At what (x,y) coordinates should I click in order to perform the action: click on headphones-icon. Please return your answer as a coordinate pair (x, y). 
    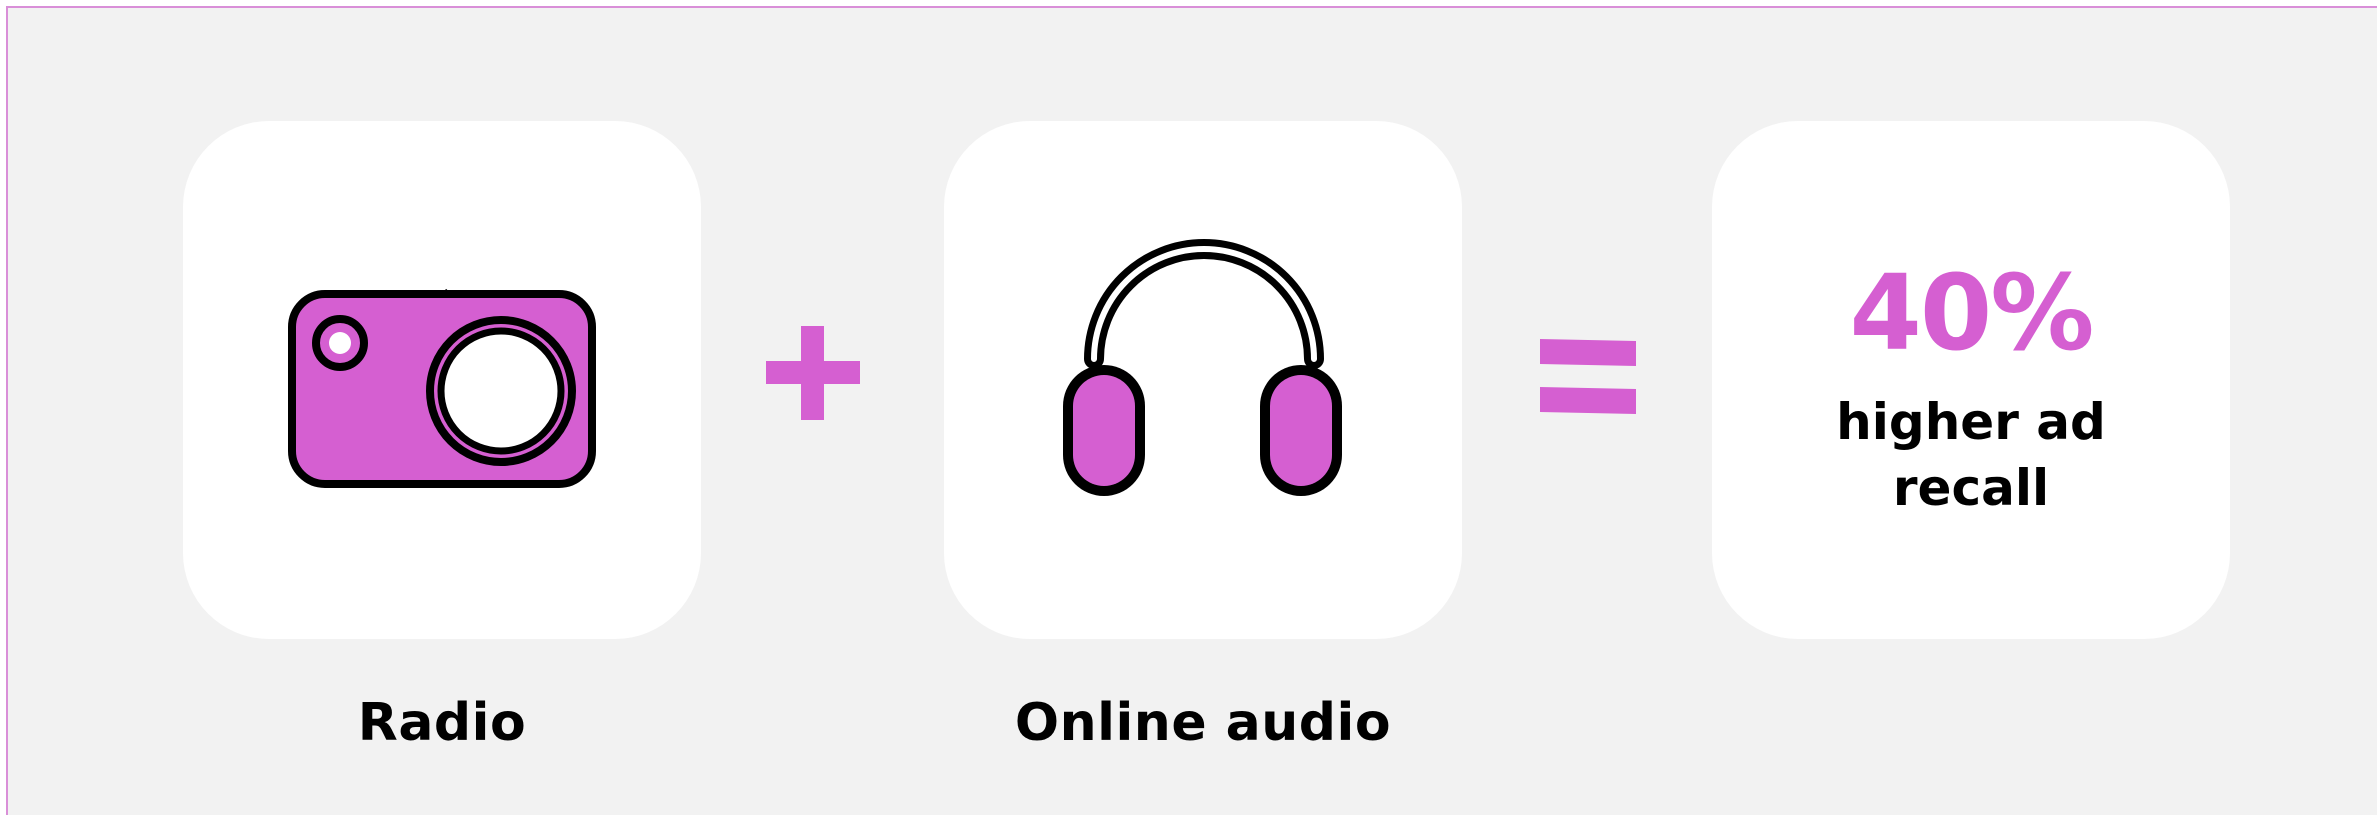
    Looking at the image, I should click on (1202, 367).